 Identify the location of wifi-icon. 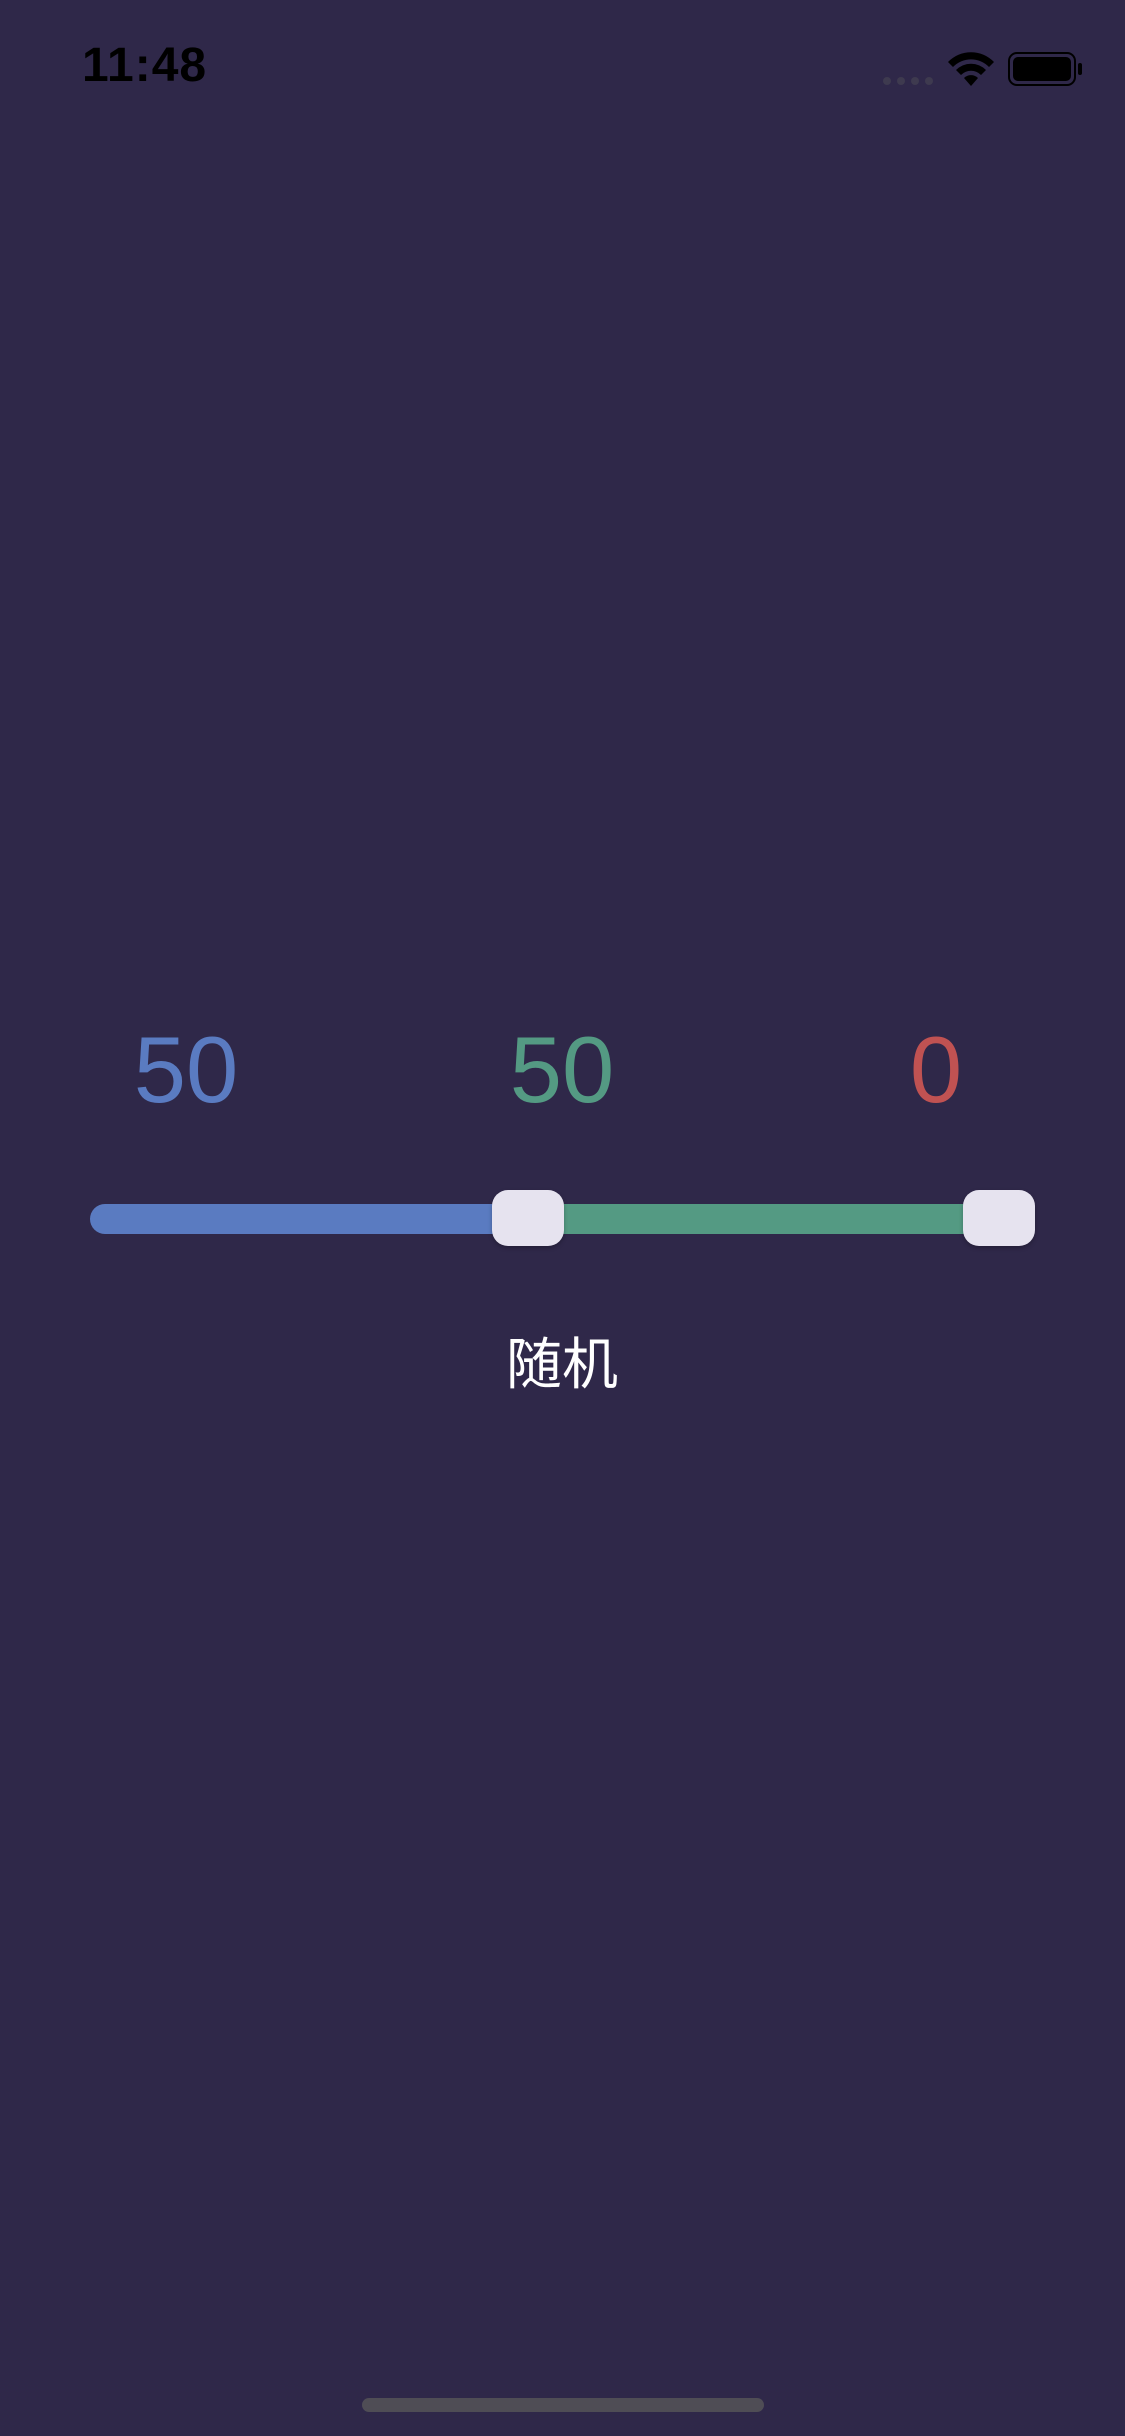
(971, 69).